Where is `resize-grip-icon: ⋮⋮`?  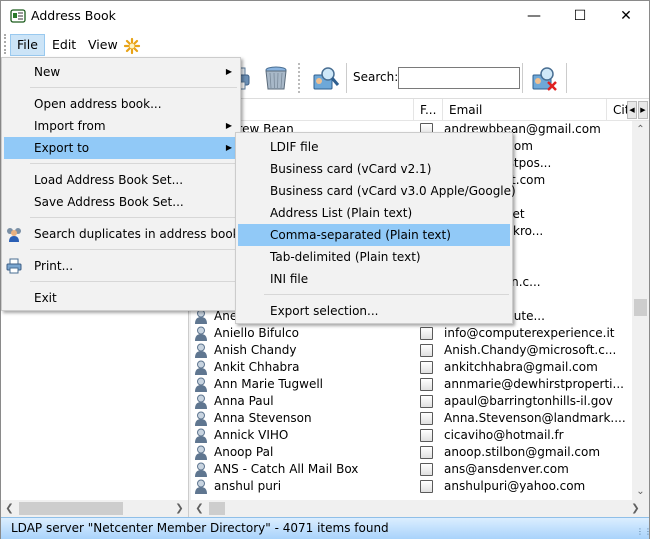 resize-grip-icon: ⋮⋮ is located at coordinates (643, 532).